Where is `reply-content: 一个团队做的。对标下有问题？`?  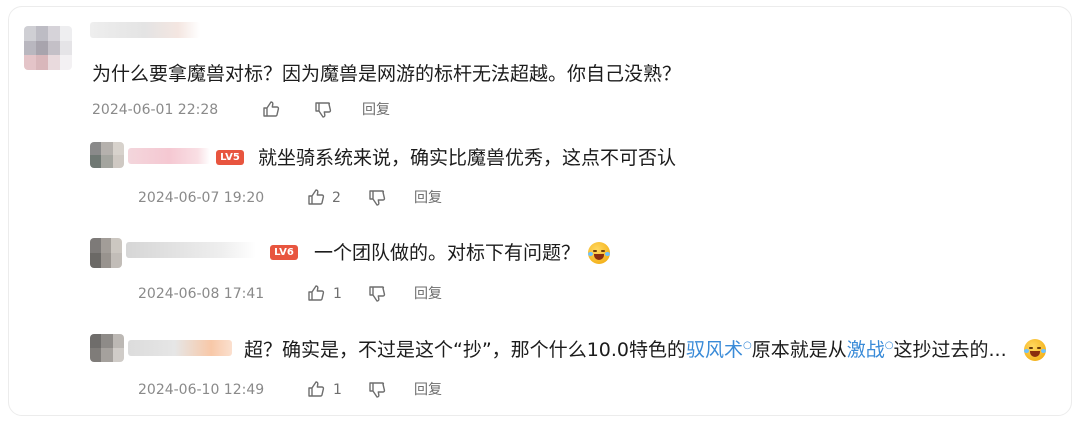
reply-content: 一个团队做的。对标下有问题？ is located at coordinates (447, 253).